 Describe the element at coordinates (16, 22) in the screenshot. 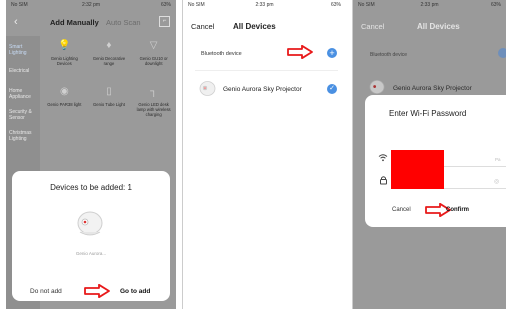

I see `chevron-left-icon: ‹` at that location.